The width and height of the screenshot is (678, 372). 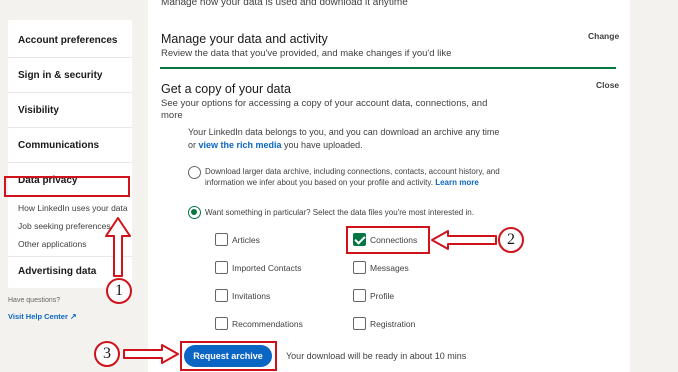 What do you see at coordinates (511, 240) in the screenshot?
I see `step-2-badge: 2` at bounding box center [511, 240].